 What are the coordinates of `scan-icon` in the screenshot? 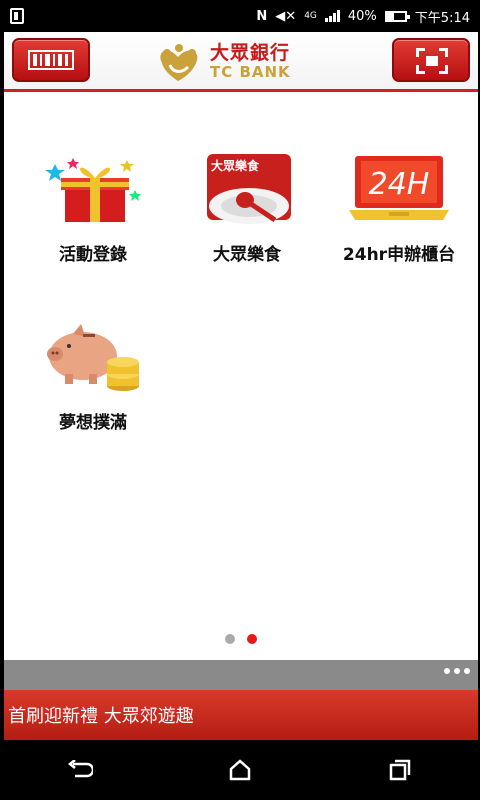 It's located at (432, 61).